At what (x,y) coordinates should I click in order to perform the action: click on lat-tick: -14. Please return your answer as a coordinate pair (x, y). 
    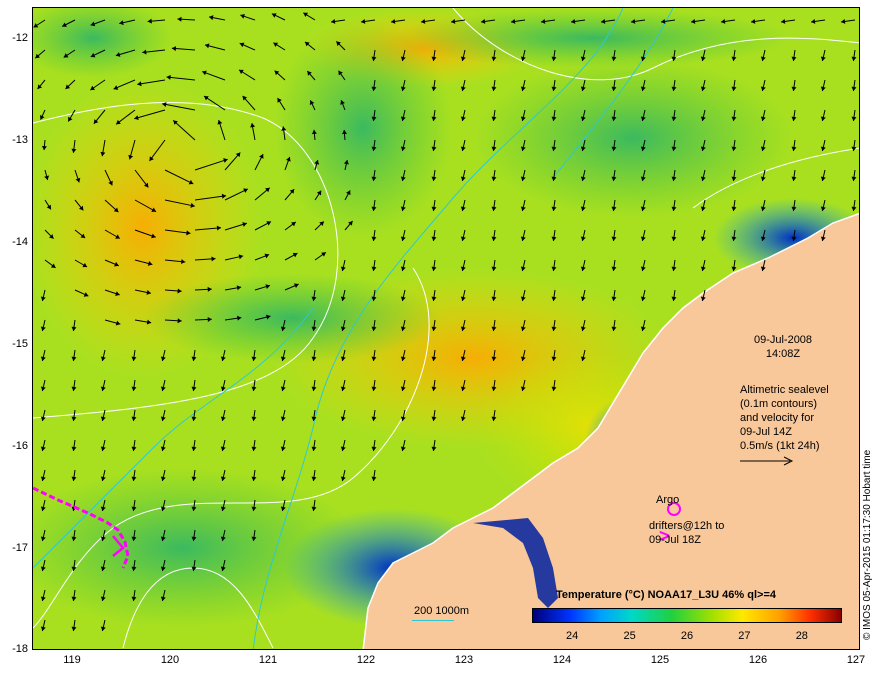
    Looking at the image, I should click on (20, 242).